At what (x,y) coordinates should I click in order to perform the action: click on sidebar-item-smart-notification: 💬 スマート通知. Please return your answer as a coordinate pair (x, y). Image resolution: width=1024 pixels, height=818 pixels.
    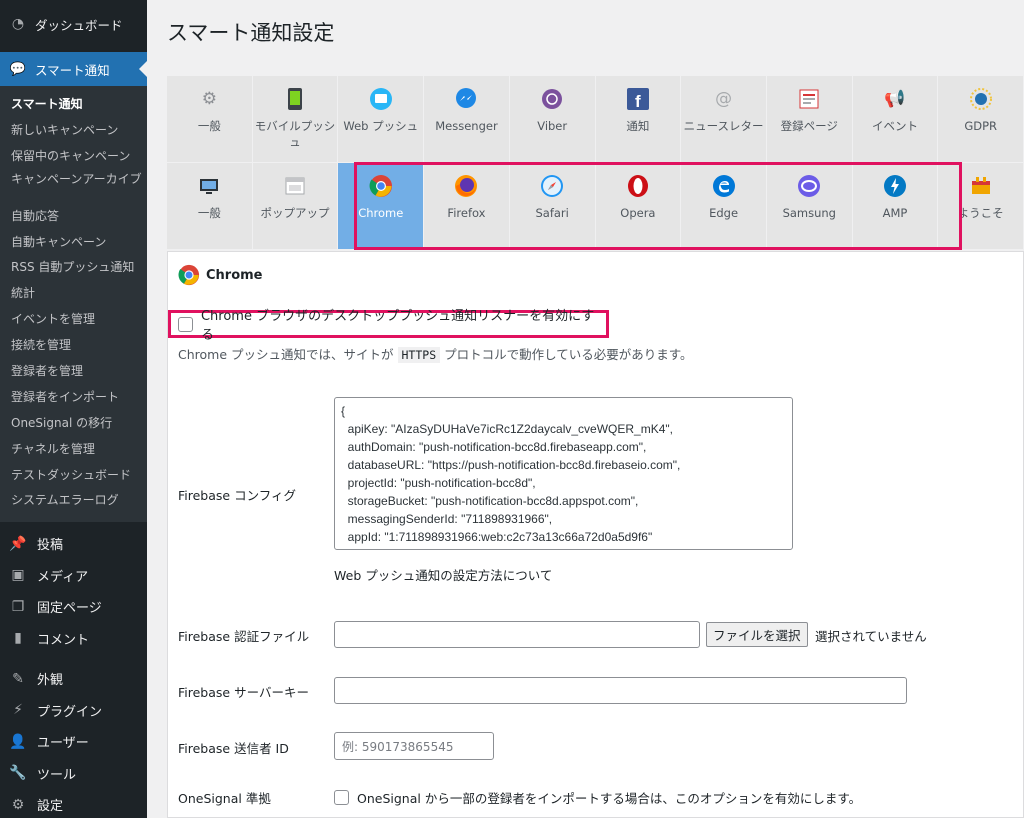
    Looking at the image, I should click on (73, 69).